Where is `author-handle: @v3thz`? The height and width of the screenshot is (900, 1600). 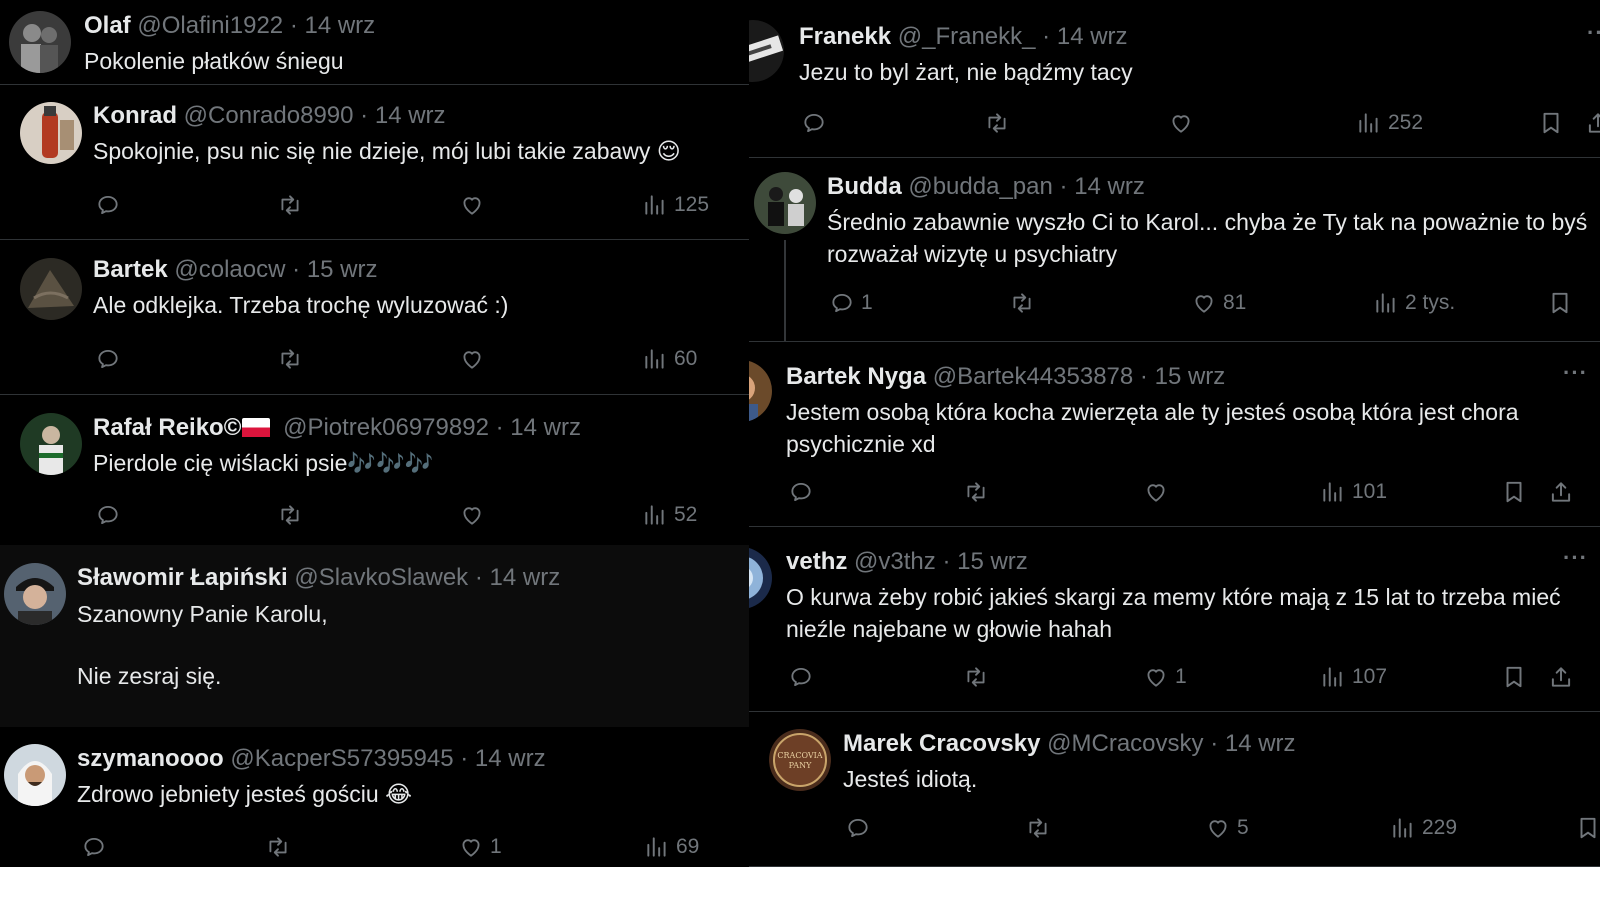 author-handle: @v3thz is located at coordinates (895, 561).